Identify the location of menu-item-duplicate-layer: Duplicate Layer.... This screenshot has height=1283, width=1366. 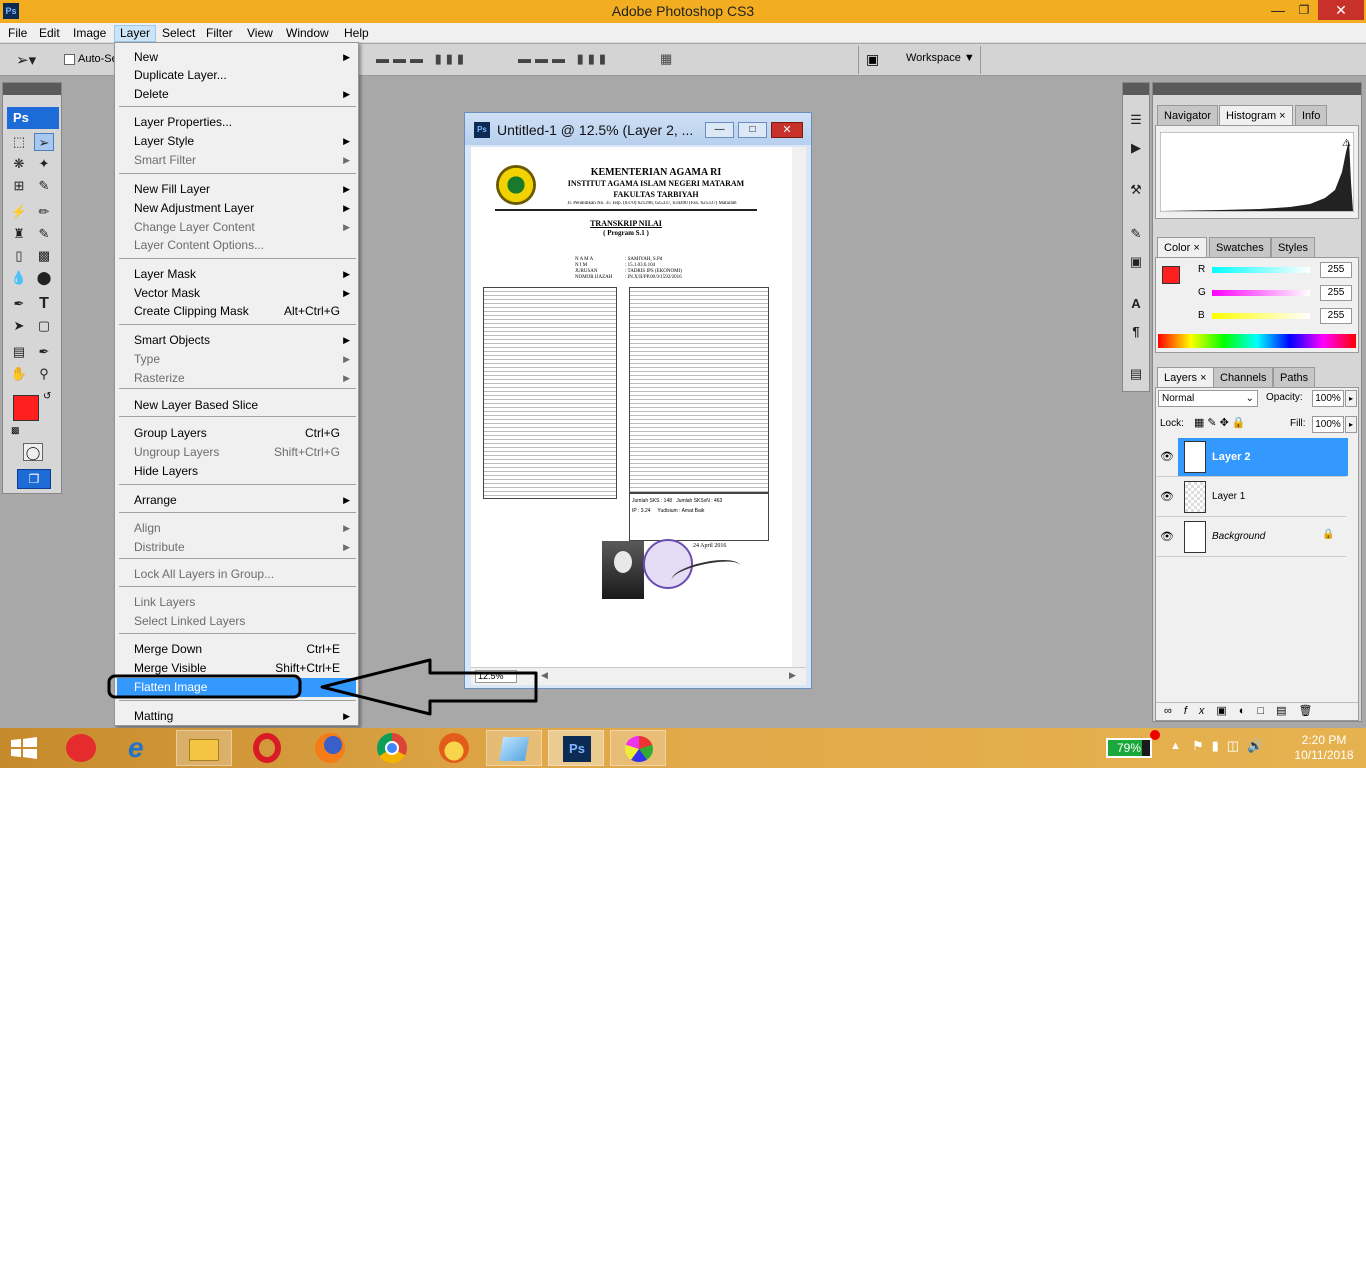
(236, 75).